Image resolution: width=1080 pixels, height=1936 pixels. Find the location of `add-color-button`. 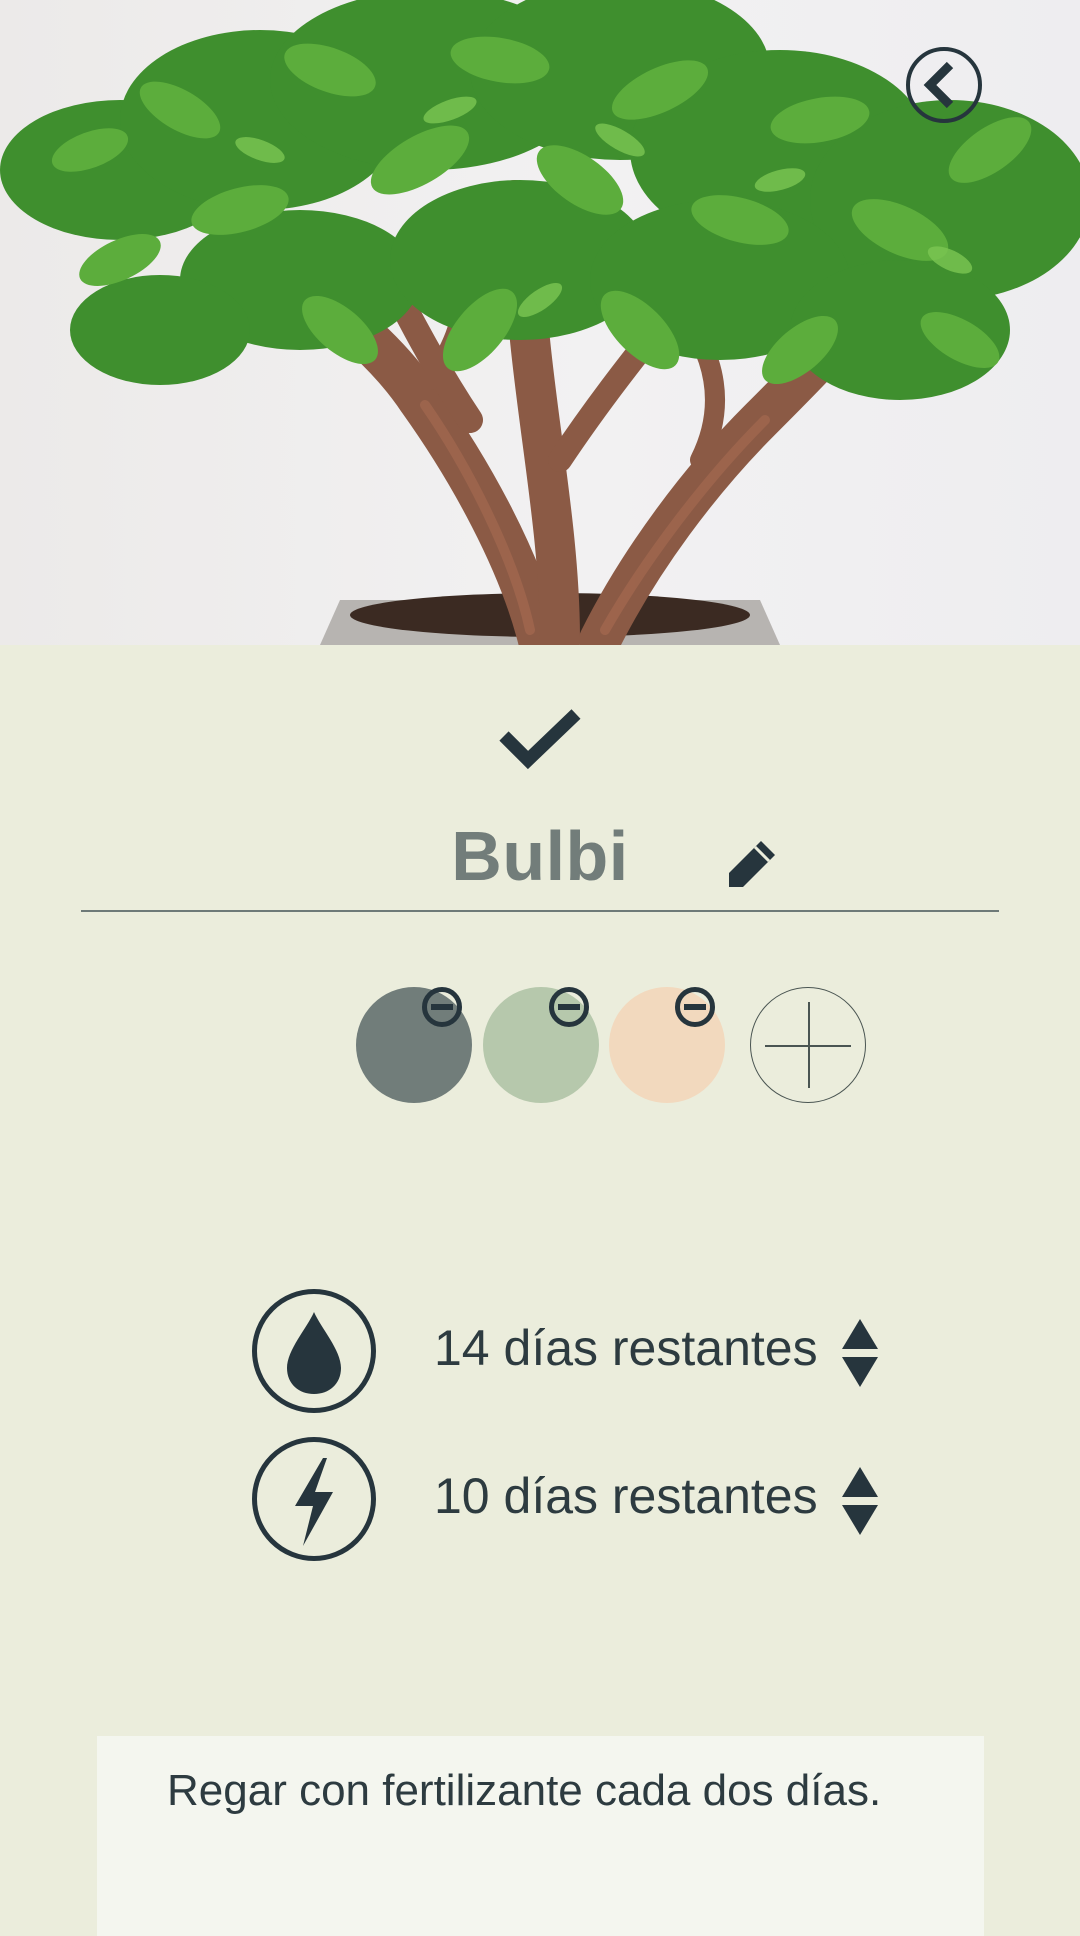

add-color-button is located at coordinates (808, 1045).